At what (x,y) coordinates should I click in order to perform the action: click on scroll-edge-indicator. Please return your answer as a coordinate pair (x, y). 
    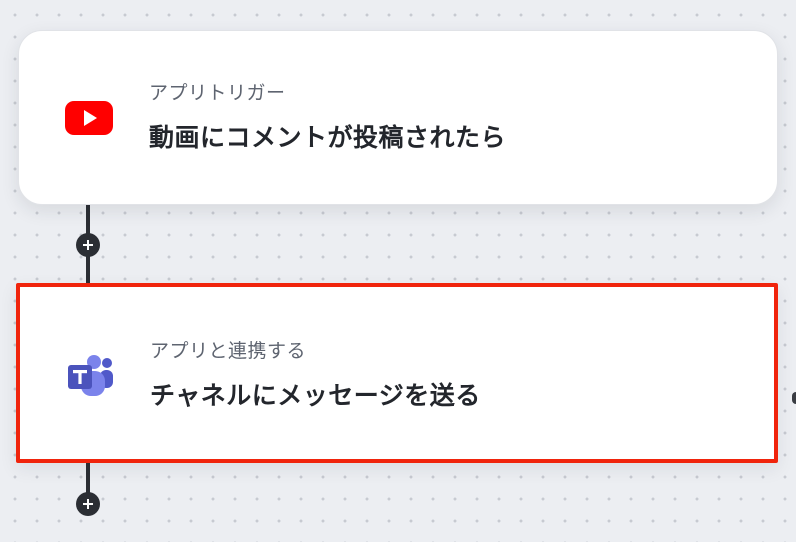
    Looking at the image, I should click on (794, 398).